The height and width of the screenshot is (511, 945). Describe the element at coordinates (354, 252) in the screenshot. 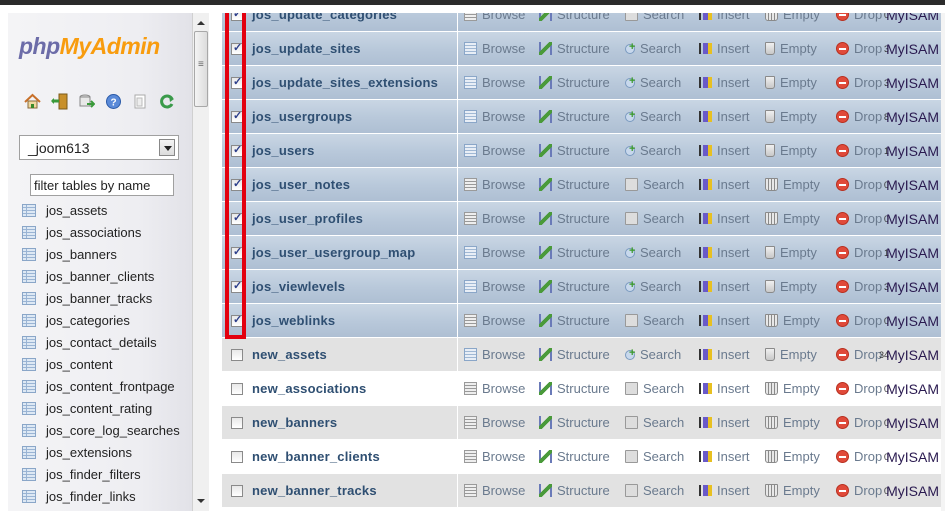

I see `table-name-link: jos_user_usergroup_map` at that location.